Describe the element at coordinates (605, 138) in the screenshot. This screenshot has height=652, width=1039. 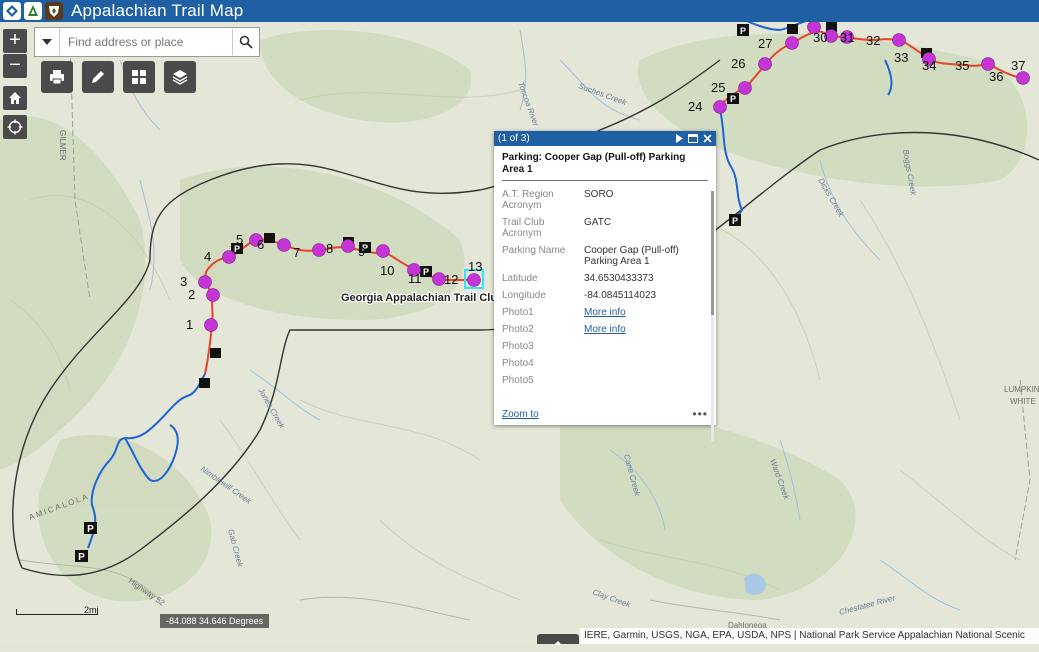
I see `popup-header: (1 of 3)` at that location.